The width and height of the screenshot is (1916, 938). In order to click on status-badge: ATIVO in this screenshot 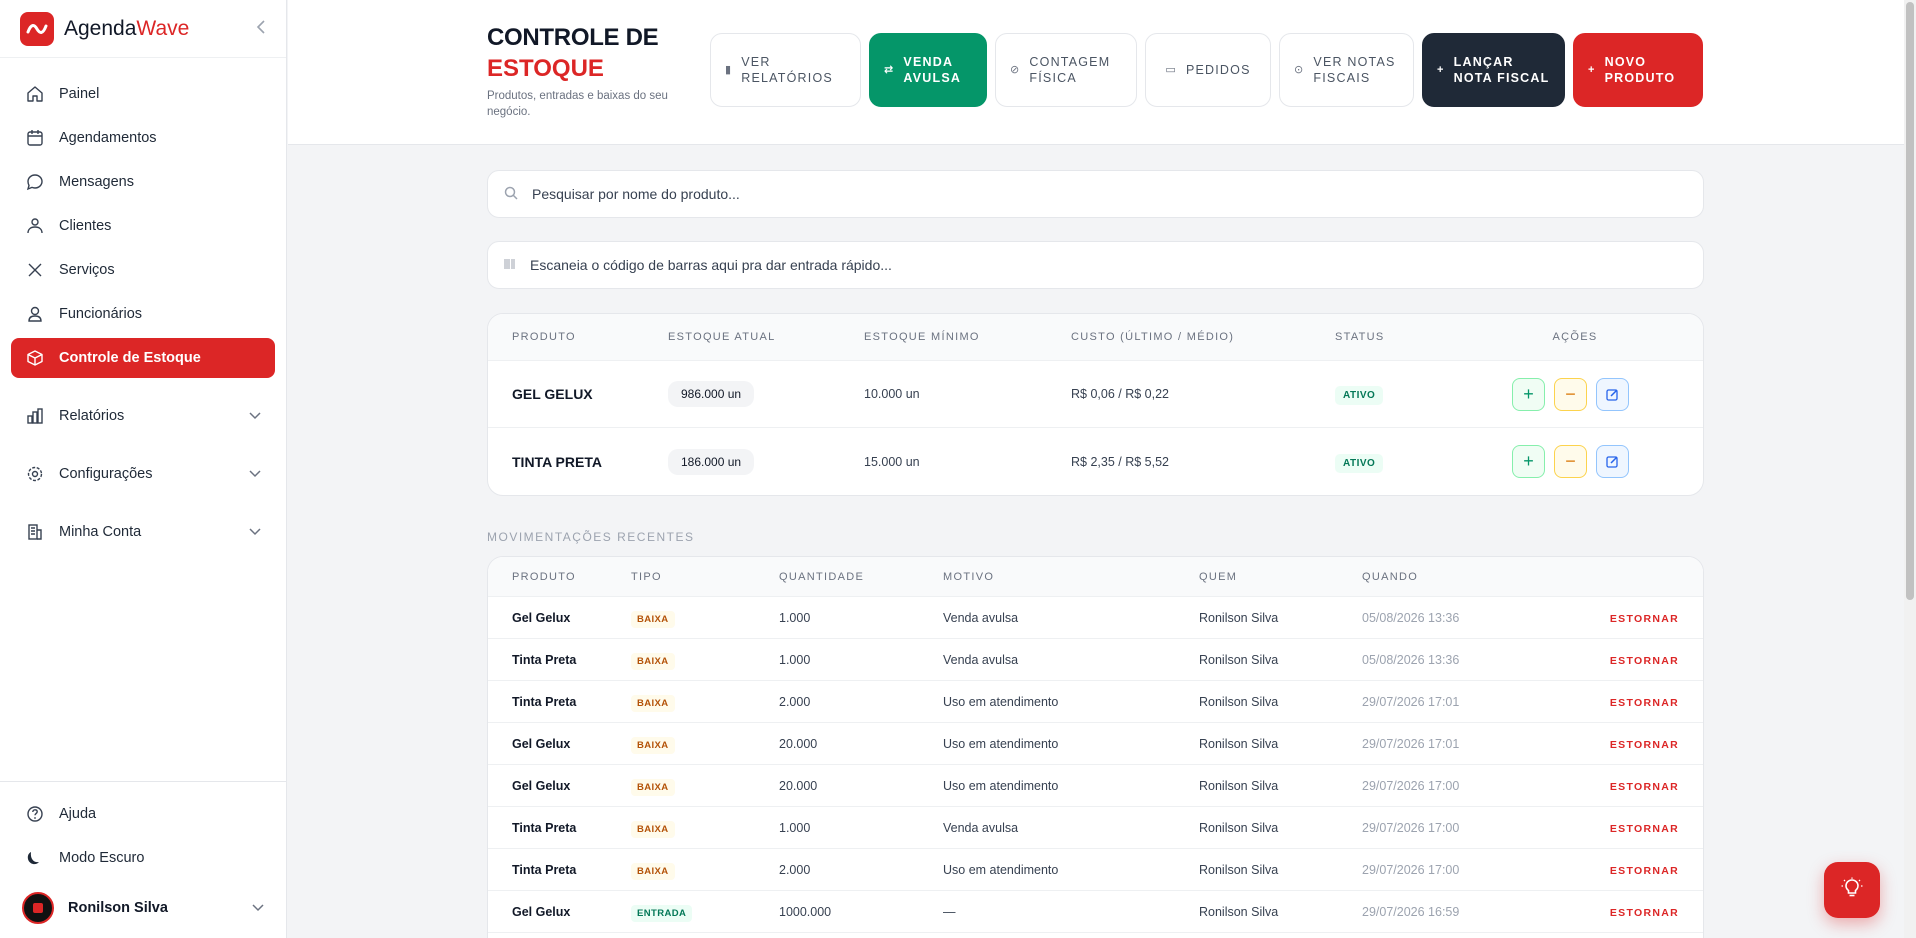, I will do `click(1359, 395)`.